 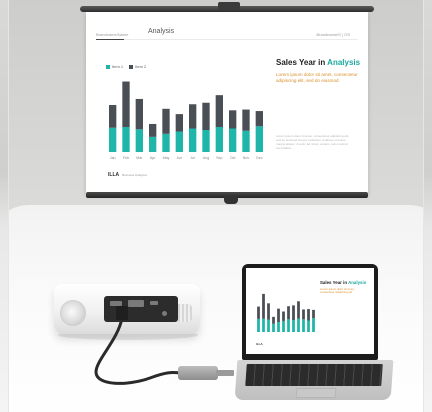 What do you see at coordinates (198, 373) in the screenshot?
I see `usb-c-hdmi-adapter` at bounding box center [198, 373].